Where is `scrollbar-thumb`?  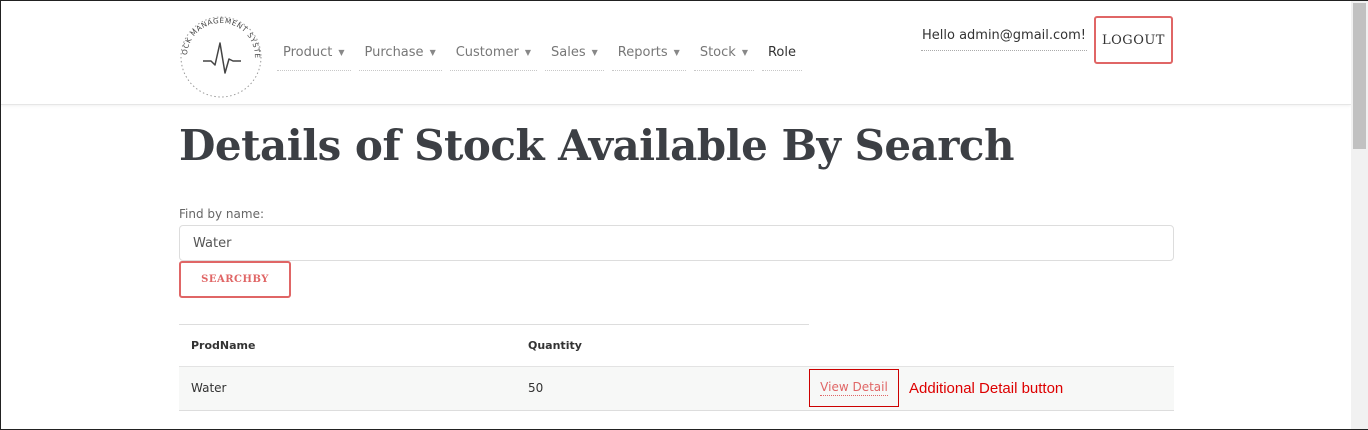
scrollbar-thumb is located at coordinates (1359, 76).